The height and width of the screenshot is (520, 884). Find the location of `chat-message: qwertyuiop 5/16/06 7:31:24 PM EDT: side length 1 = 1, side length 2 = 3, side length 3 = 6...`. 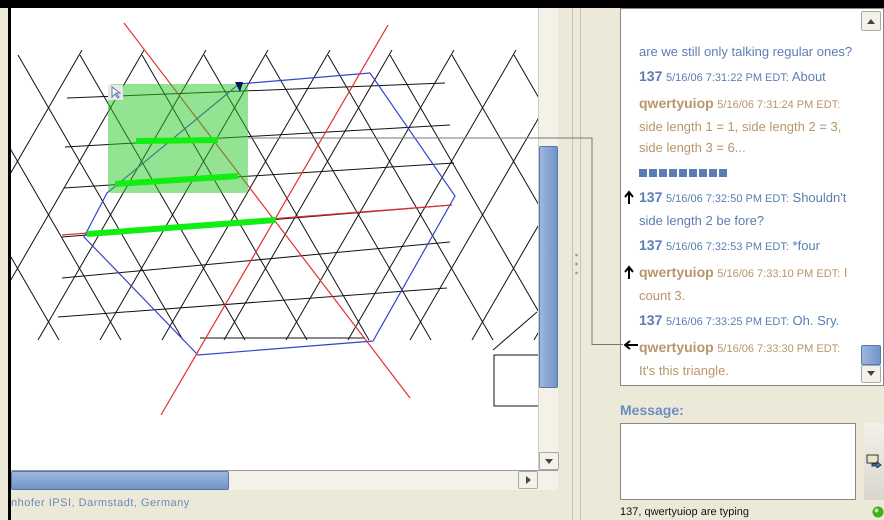

chat-message: qwertyuiop 5/16/06 7:31:24 PM EDT: side length 1 = 1, side length 2 = 3, side length 3 = 6... is located at coordinates (740, 125).